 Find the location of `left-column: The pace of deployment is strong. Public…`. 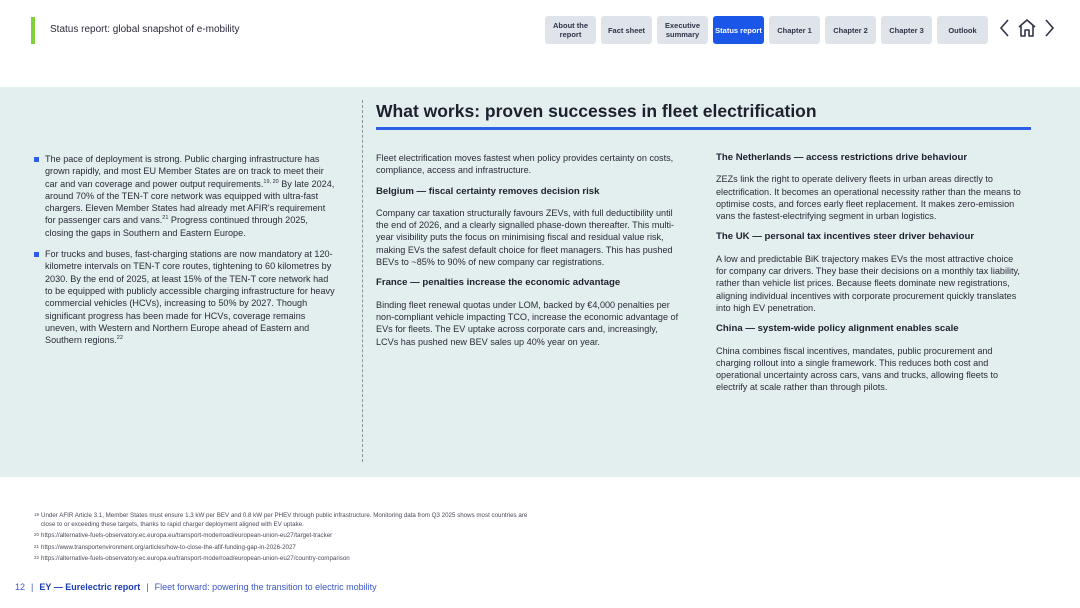

left-column: The pace of deployment is strong. Public… is located at coordinates (186, 254).